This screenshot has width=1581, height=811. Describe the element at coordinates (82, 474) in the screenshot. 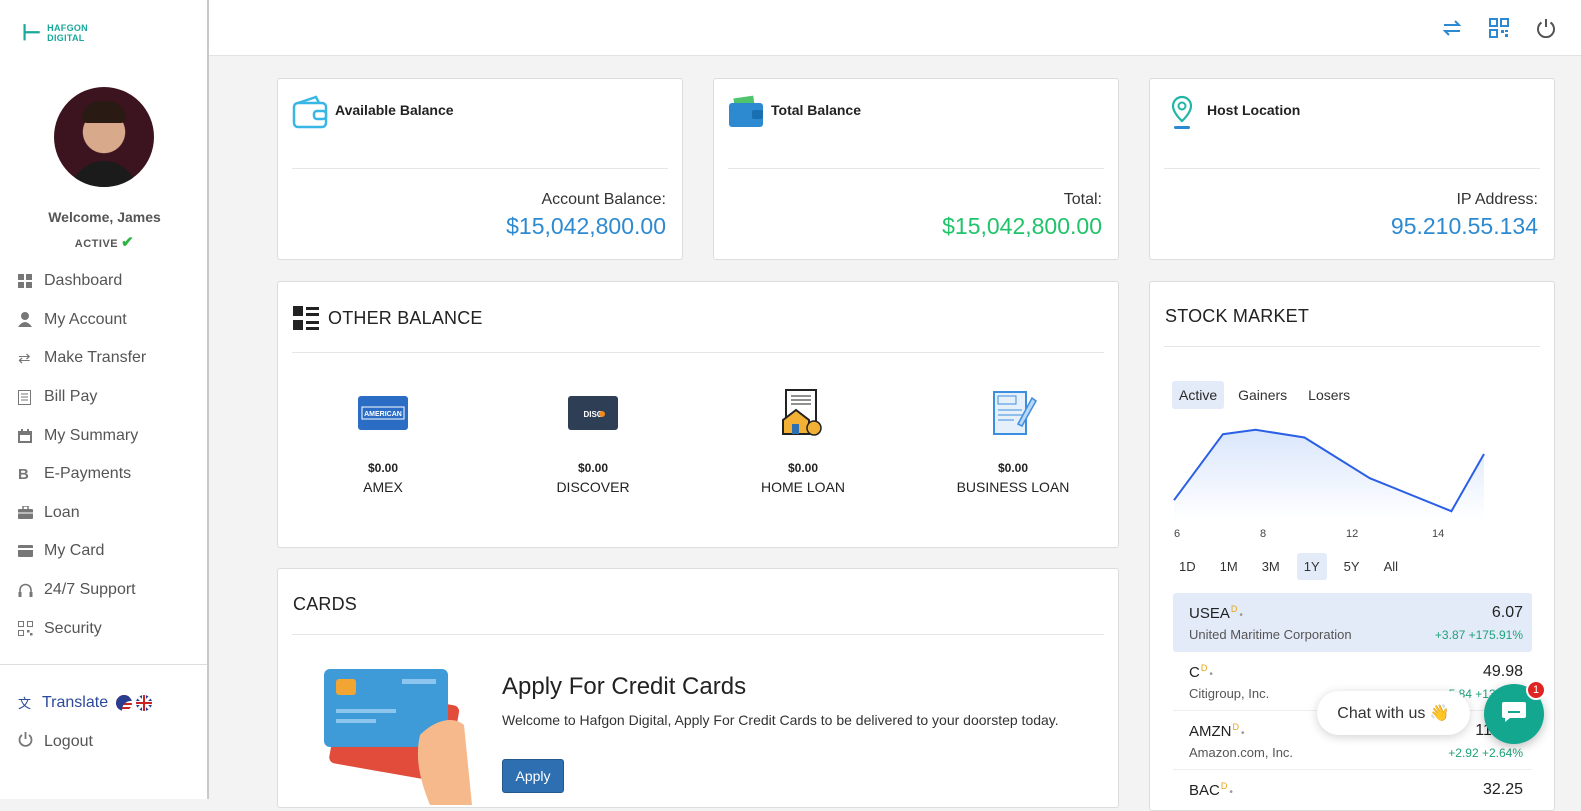

I see `sidebar-item-e-payments: B E-Payments` at that location.